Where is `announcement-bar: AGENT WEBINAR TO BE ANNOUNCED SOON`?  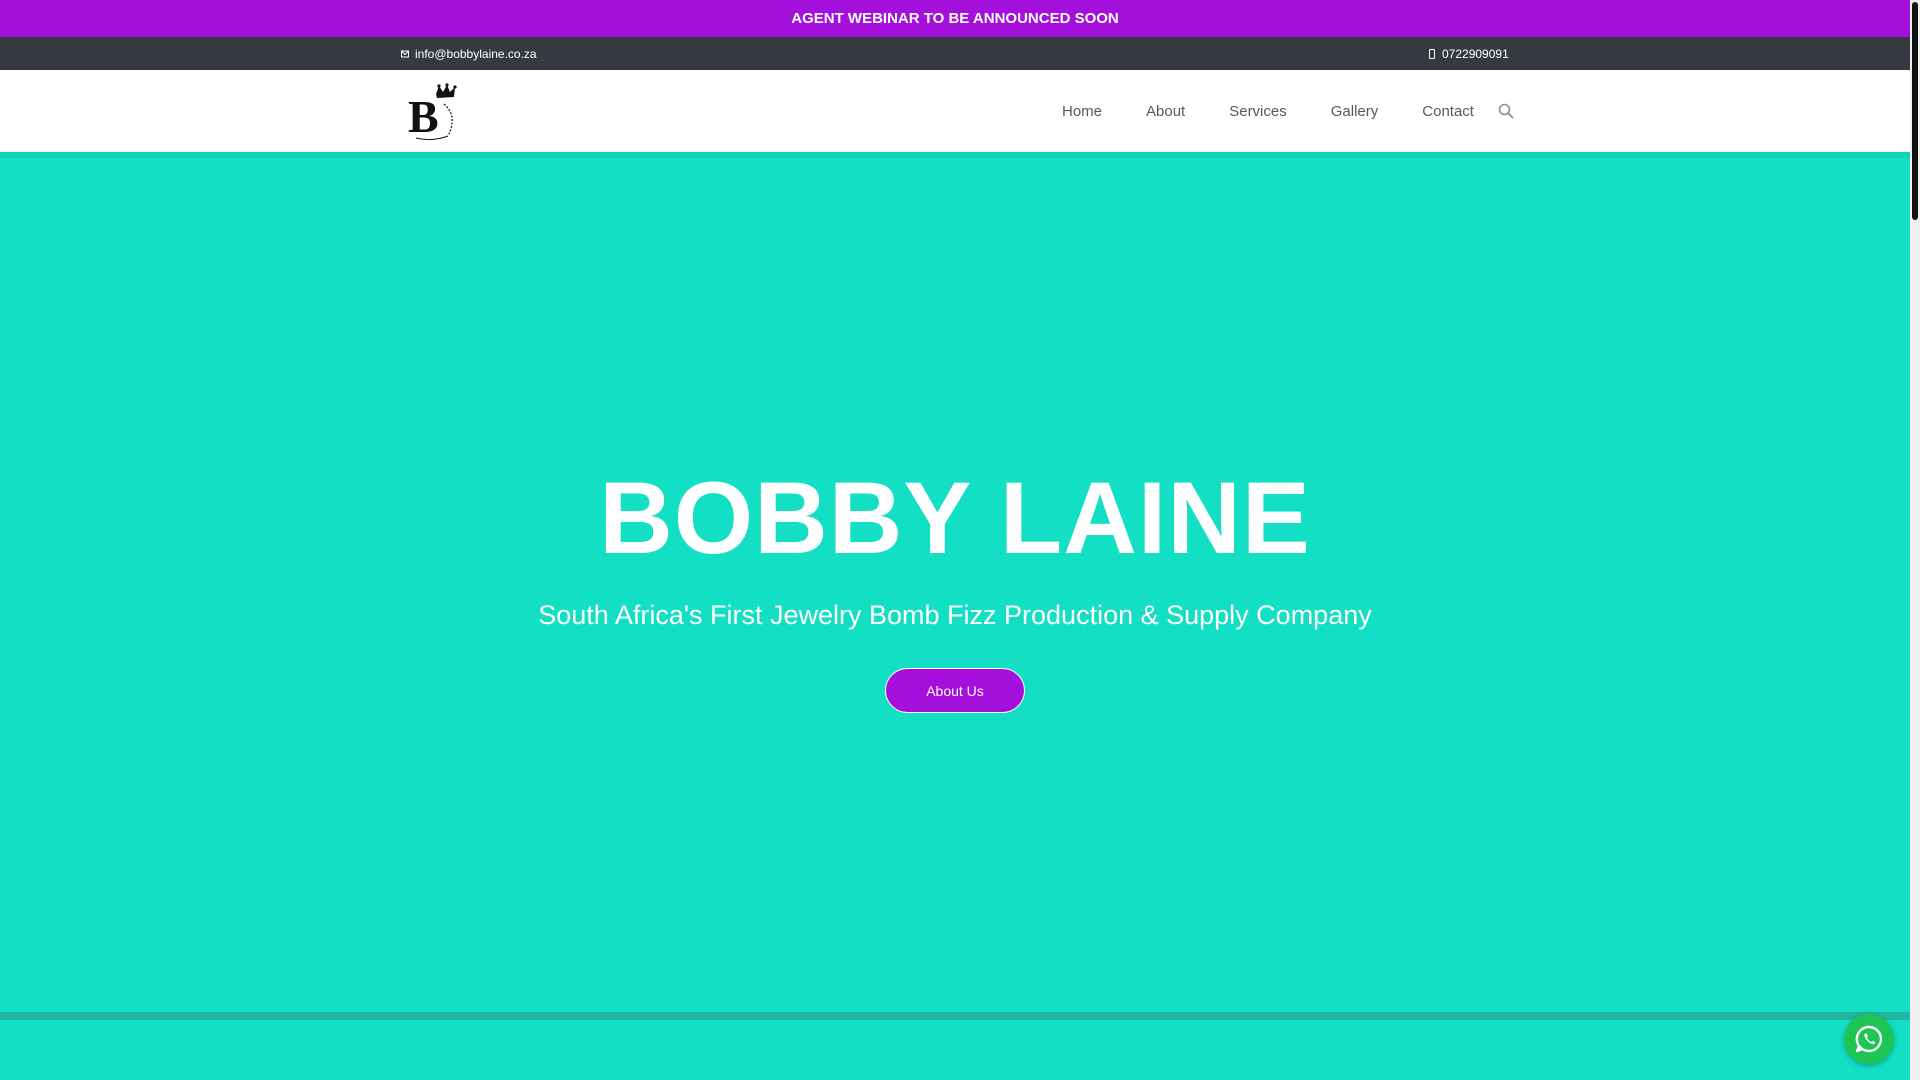 announcement-bar: AGENT WEBINAR TO BE ANNOUNCED SOON is located at coordinates (955, 18).